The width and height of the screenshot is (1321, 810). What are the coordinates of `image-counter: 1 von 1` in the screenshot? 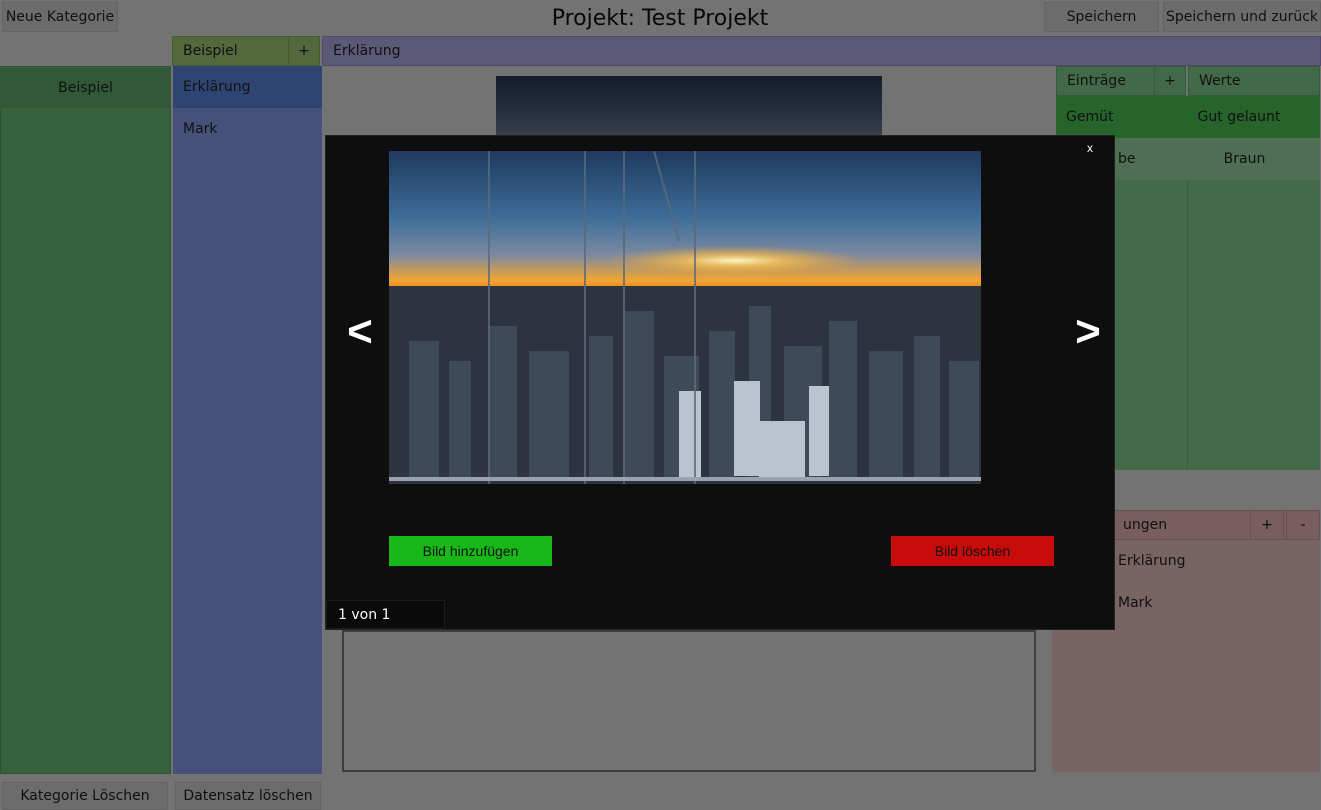 It's located at (385, 614).